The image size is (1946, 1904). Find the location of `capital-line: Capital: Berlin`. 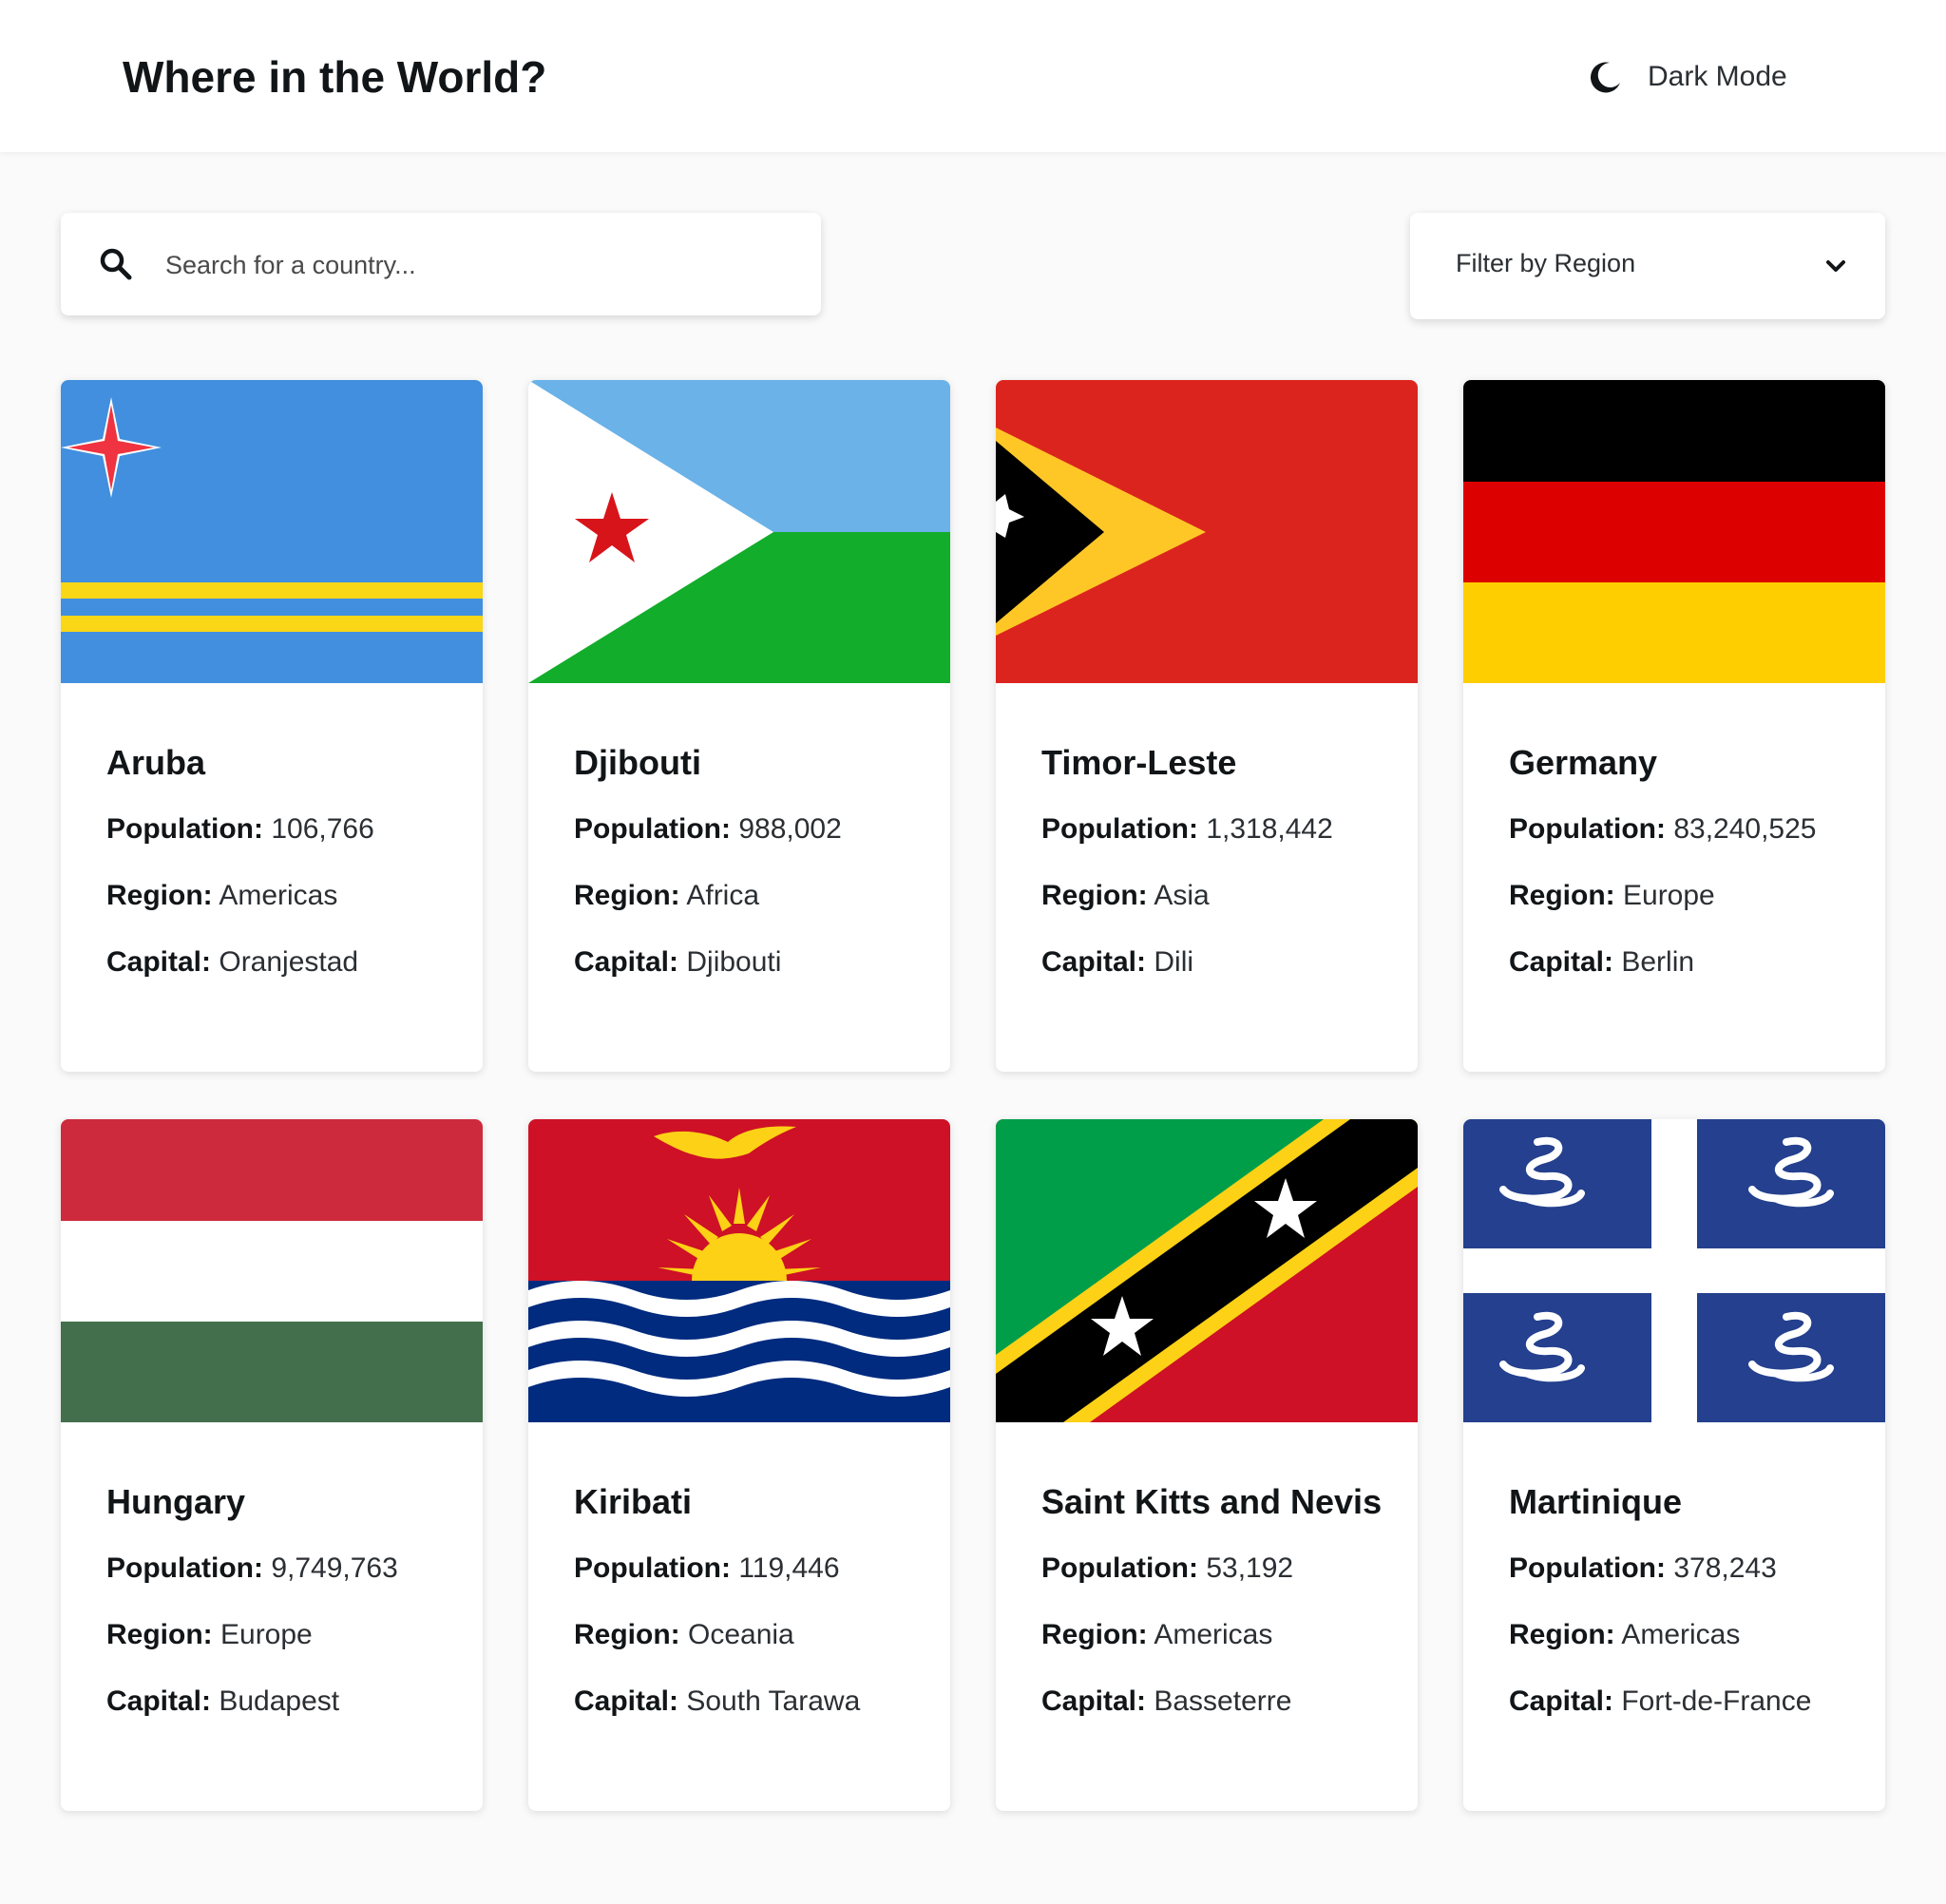

capital-line: Capital: Berlin is located at coordinates (1601, 963).